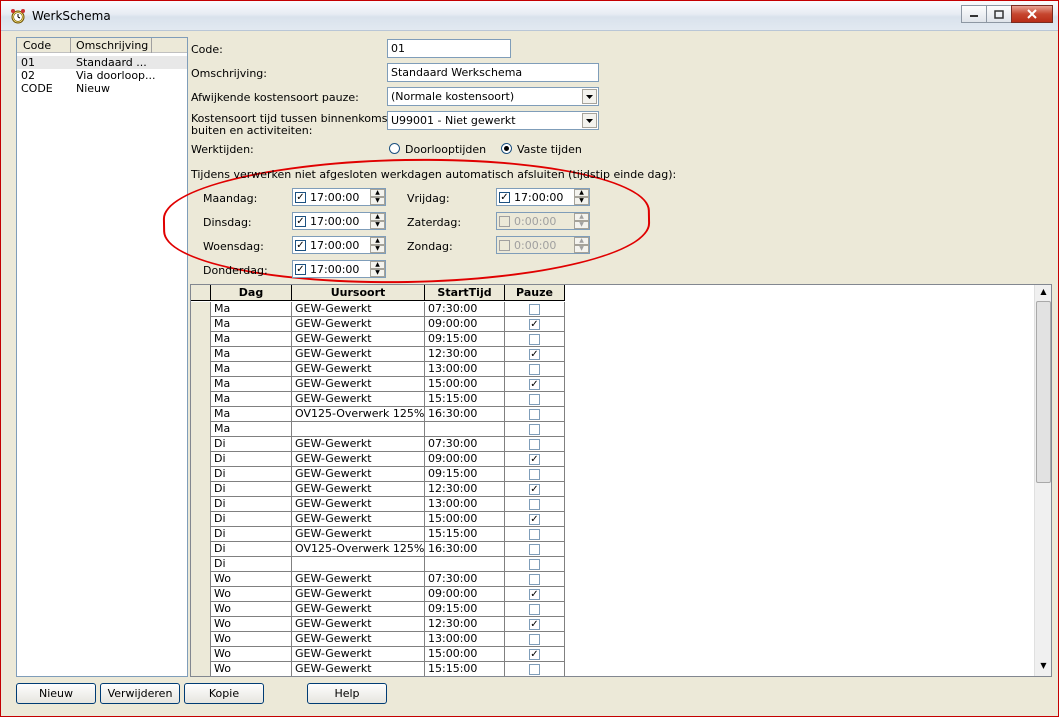  What do you see at coordinates (504, 245) in the screenshot?
I see `zondag-checkbox` at bounding box center [504, 245].